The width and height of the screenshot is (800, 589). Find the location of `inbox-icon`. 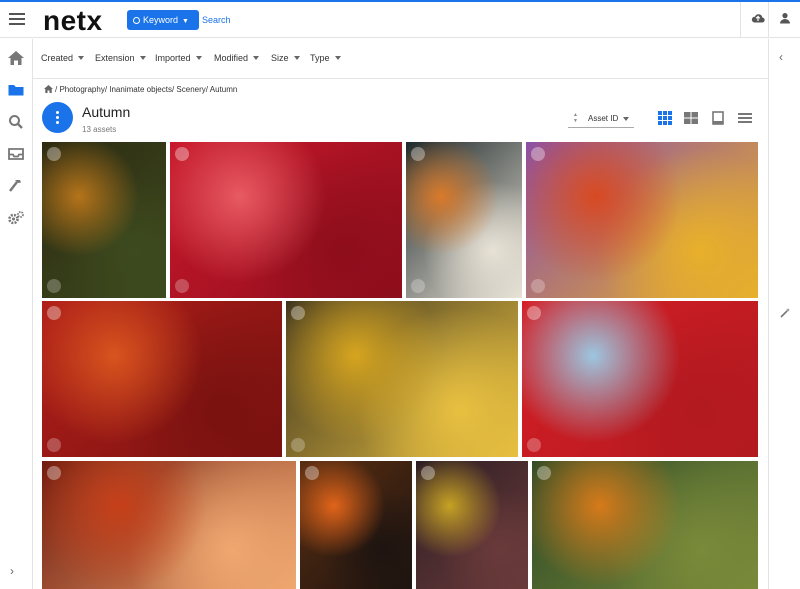

inbox-icon is located at coordinates (16, 155).